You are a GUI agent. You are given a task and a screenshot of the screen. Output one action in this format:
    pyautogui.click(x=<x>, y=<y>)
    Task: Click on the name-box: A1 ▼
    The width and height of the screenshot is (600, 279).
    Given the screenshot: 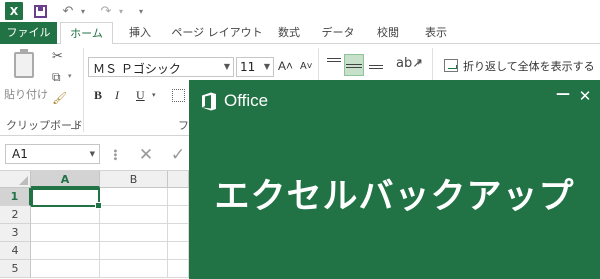 What is the action you would take?
    pyautogui.click(x=52, y=154)
    